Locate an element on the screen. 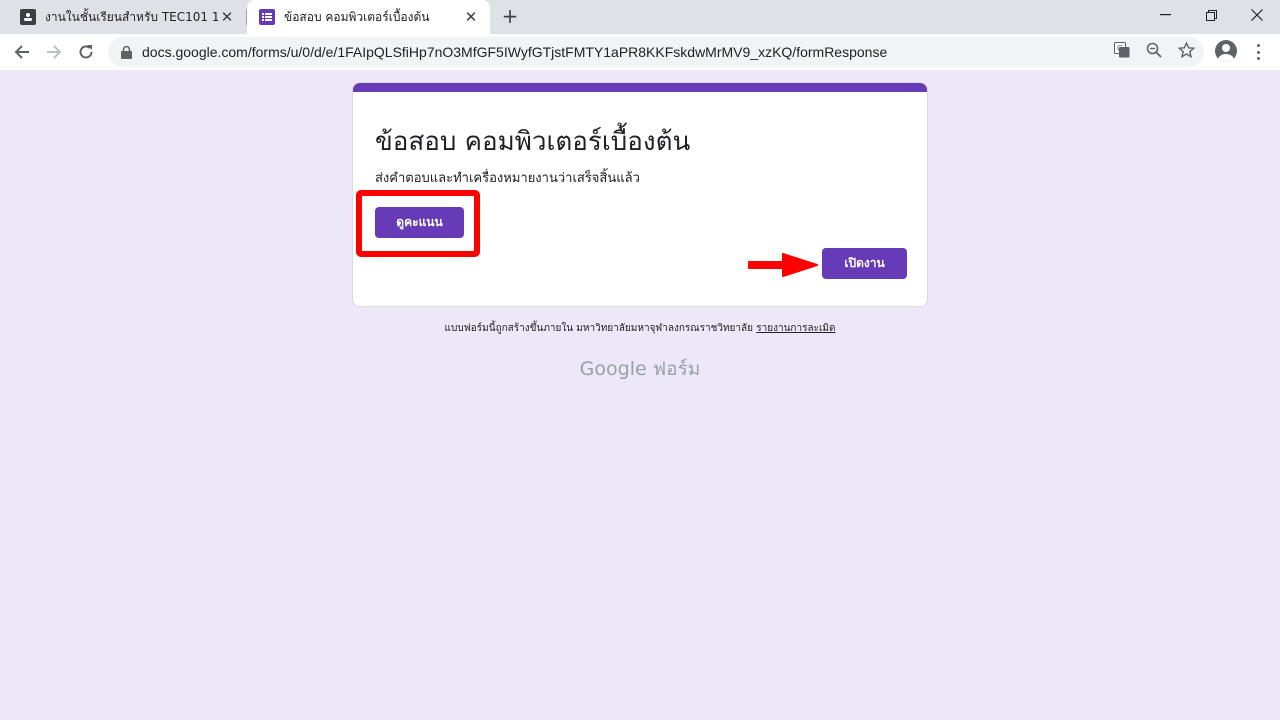  google-forms-icon is located at coordinates (267, 17).